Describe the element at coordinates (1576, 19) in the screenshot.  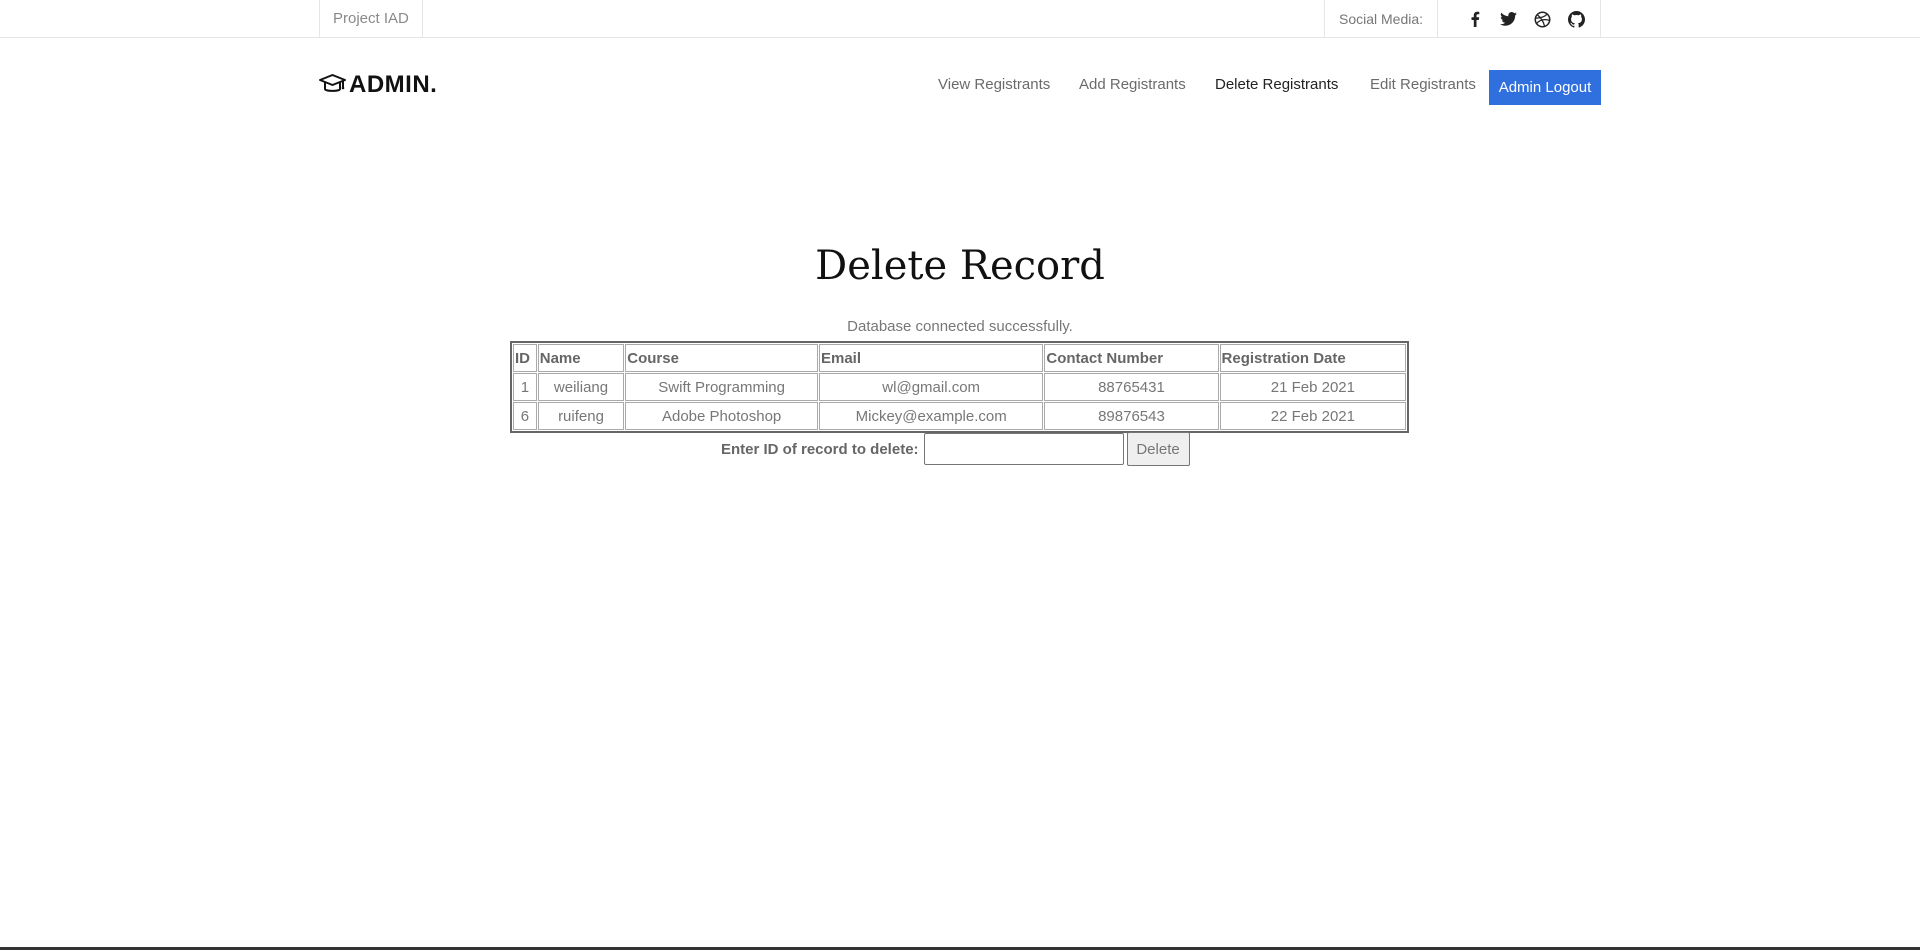
I see `github-icon` at that location.